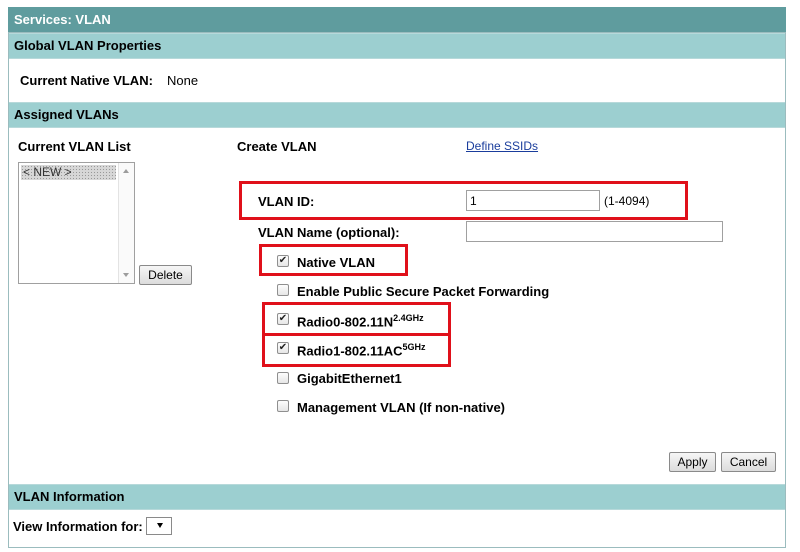 The image size is (800, 552). Describe the element at coordinates (414, 347) in the screenshot. I see `radio1-label-sup: 5GHz` at that location.